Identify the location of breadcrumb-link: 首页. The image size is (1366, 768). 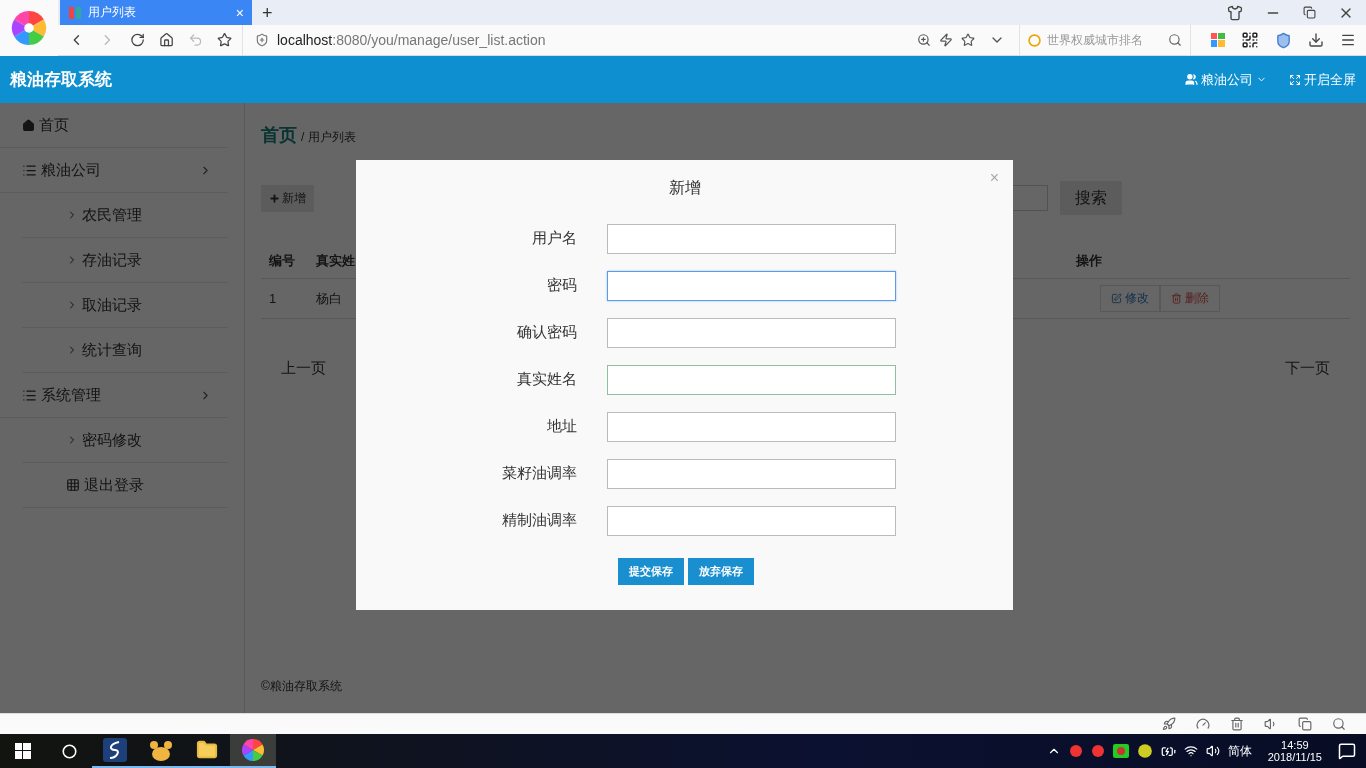
(279, 135).